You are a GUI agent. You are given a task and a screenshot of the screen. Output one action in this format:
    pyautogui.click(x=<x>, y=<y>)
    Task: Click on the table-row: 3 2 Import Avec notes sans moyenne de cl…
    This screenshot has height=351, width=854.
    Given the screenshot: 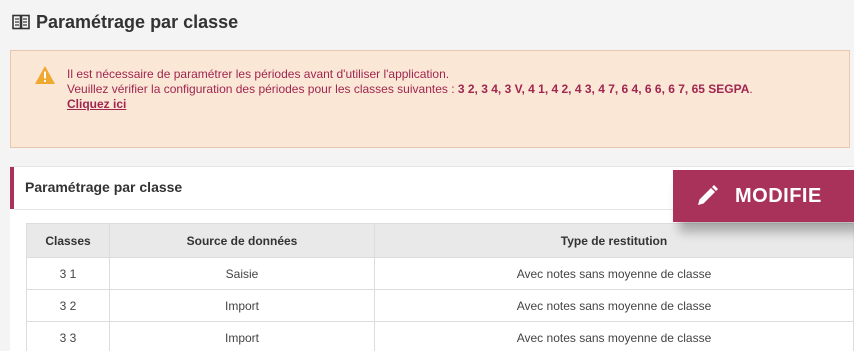 What is the action you would take?
    pyautogui.click(x=440, y=305)
    